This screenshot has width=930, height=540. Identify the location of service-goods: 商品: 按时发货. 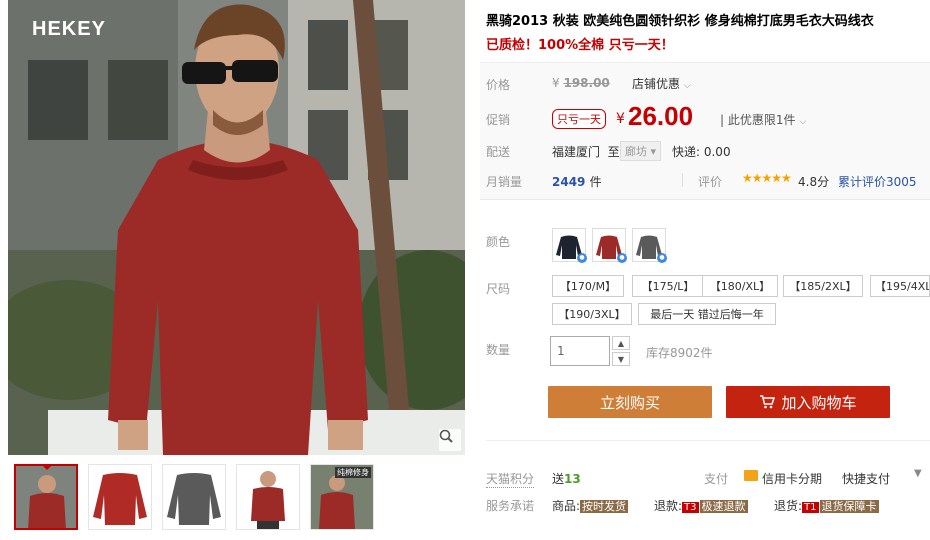
(590, 506).